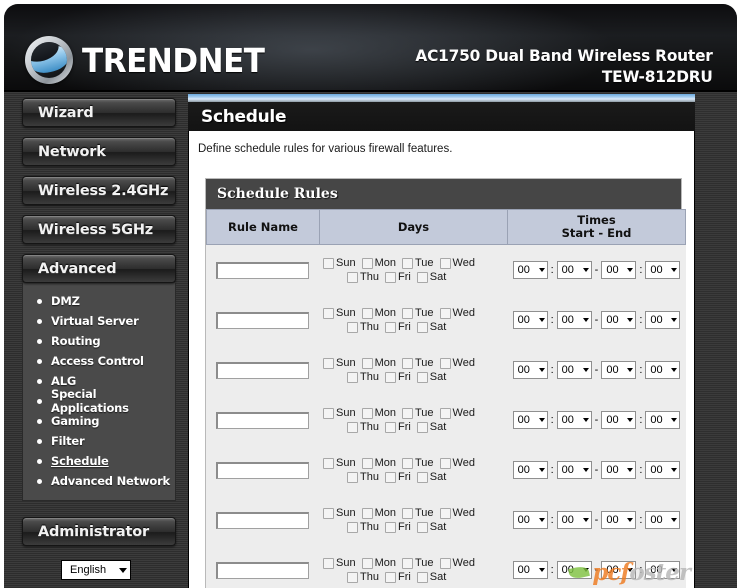 This screenshot has height=588, width=741. What do you see at coordinates (99, 441) in the screenshot?
I see `sidebar-item-filter: Filter` at bounding box center [99, 441].